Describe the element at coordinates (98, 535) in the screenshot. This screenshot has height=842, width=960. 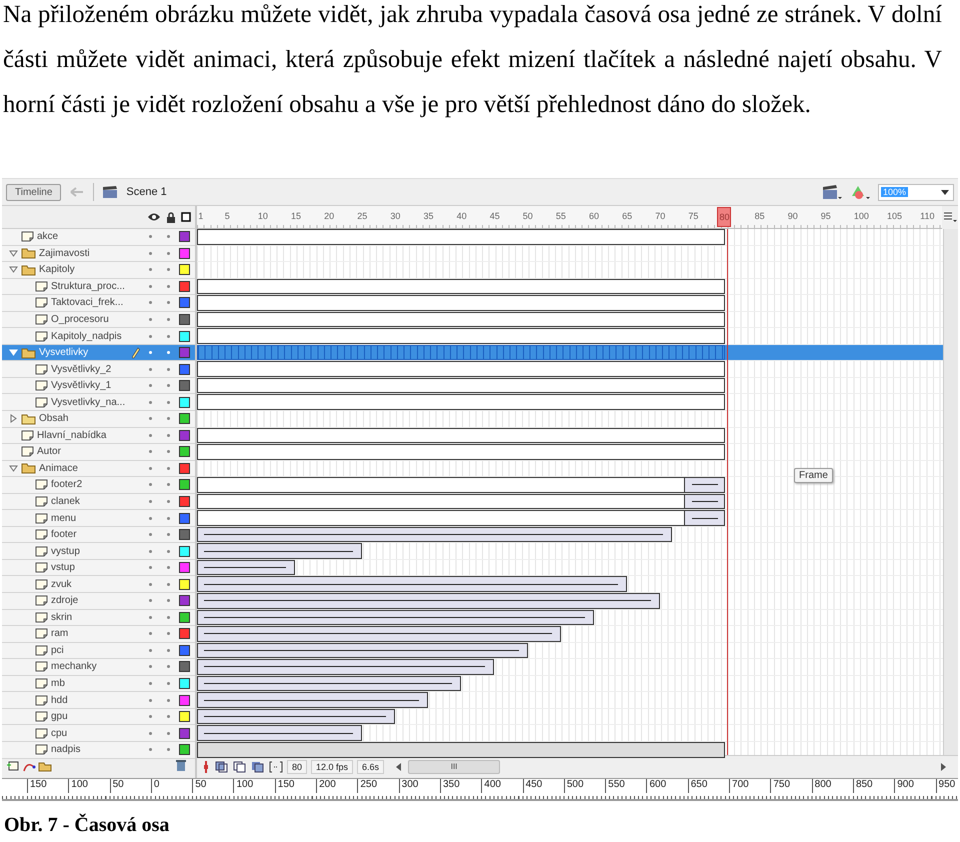
I see `layer-row: footer` at that location.